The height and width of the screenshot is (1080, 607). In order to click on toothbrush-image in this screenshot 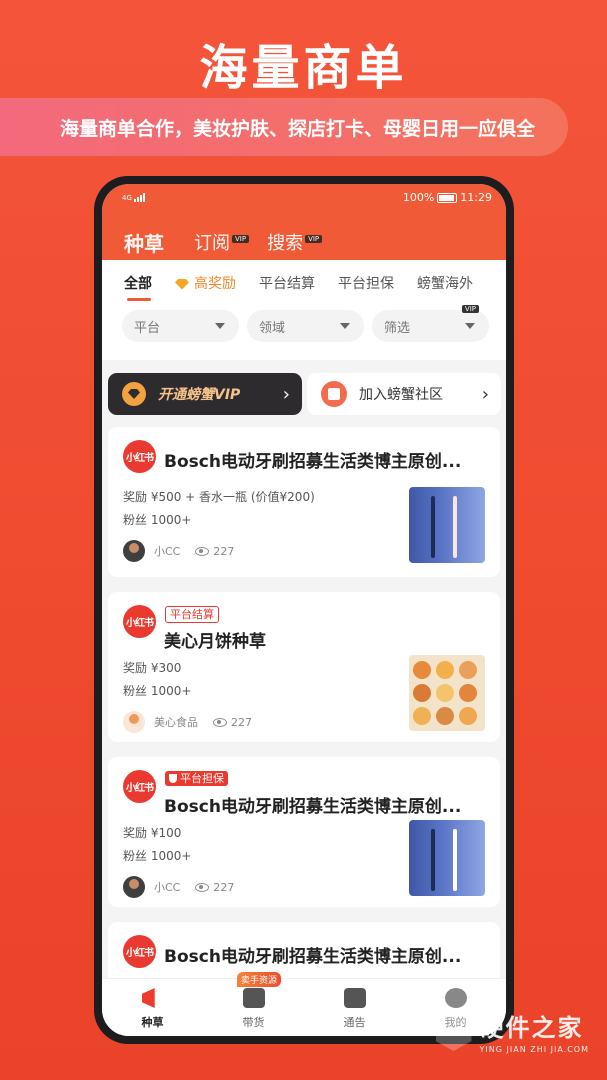, I will do `click(447, 858)`.